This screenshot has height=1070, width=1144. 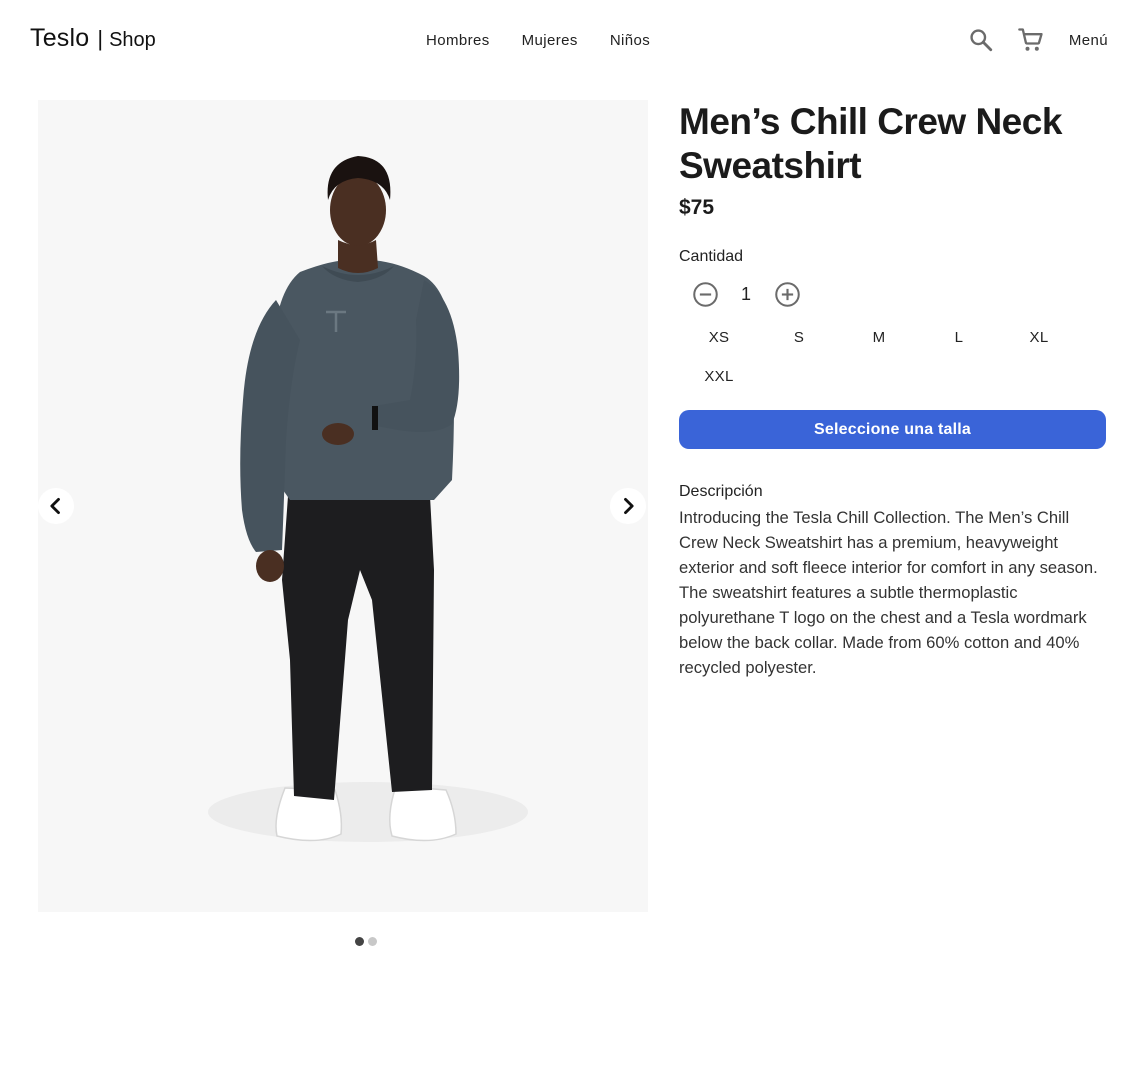 What do you see at coordinates (959, 339) in the screenshot?
I see `size-option-l: L` at bounding box center [959, 339].